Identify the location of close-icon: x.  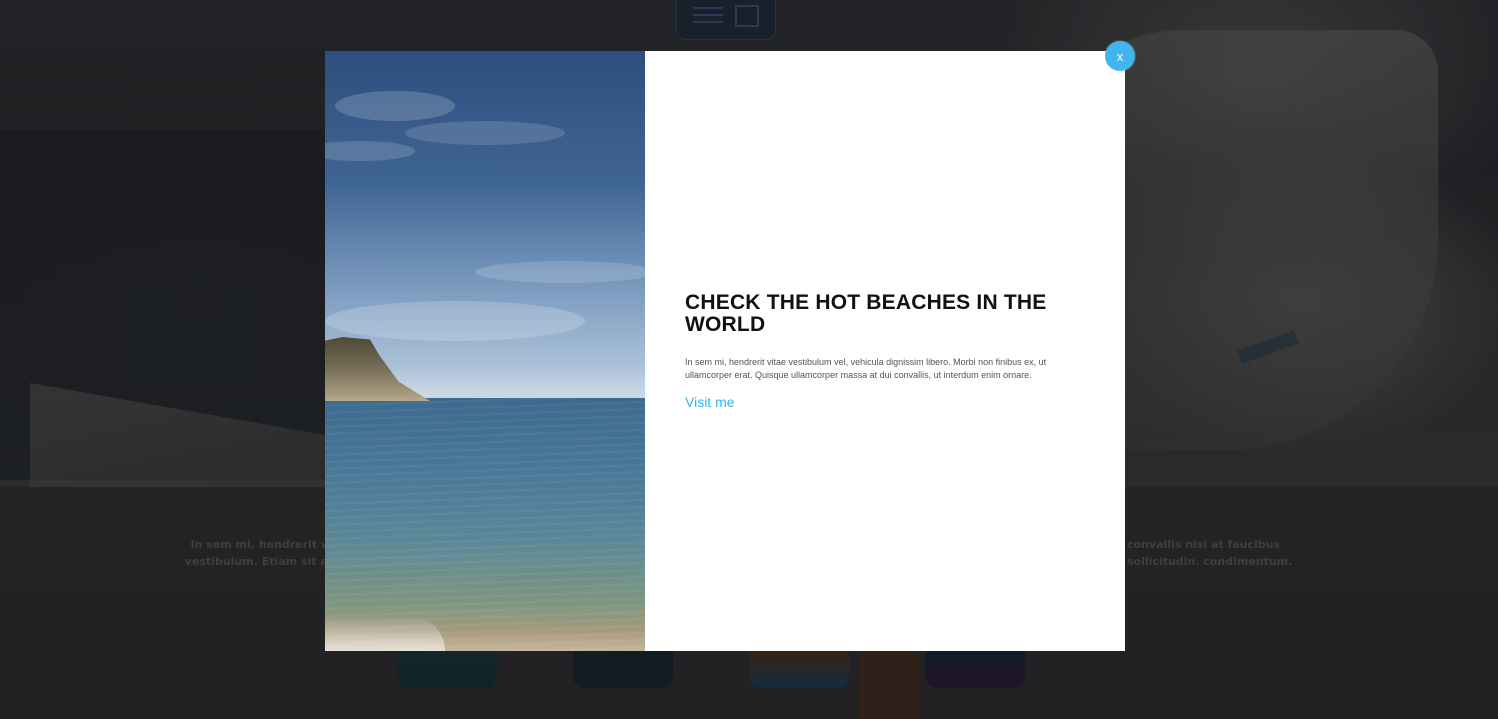
(1120, 56).